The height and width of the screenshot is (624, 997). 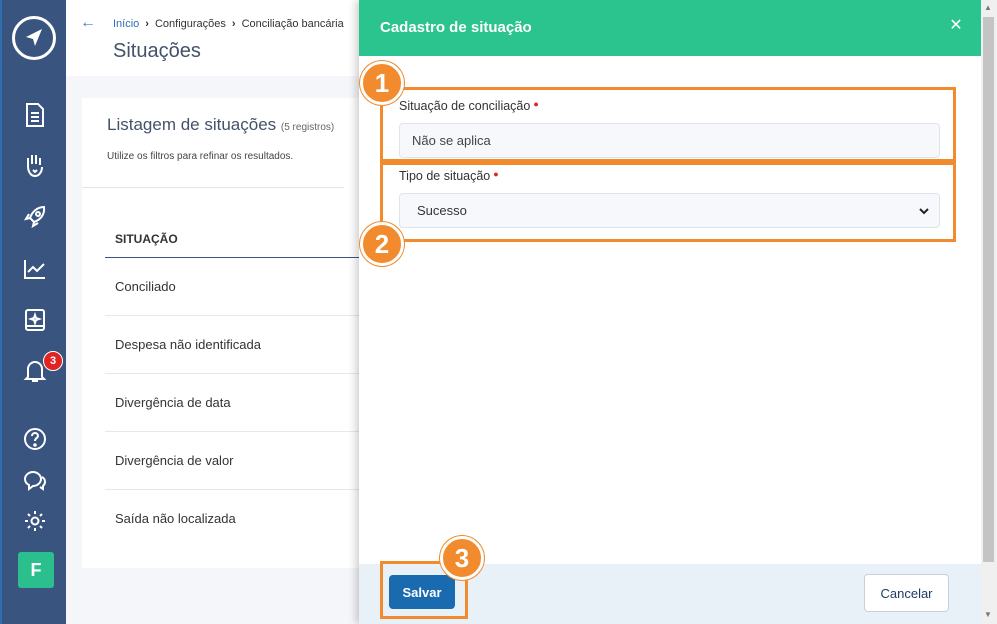 What do you see at coordinates (232, 287) in the screenshot?
I see `table-row: Conciliado` at bounding box center [232, 287].